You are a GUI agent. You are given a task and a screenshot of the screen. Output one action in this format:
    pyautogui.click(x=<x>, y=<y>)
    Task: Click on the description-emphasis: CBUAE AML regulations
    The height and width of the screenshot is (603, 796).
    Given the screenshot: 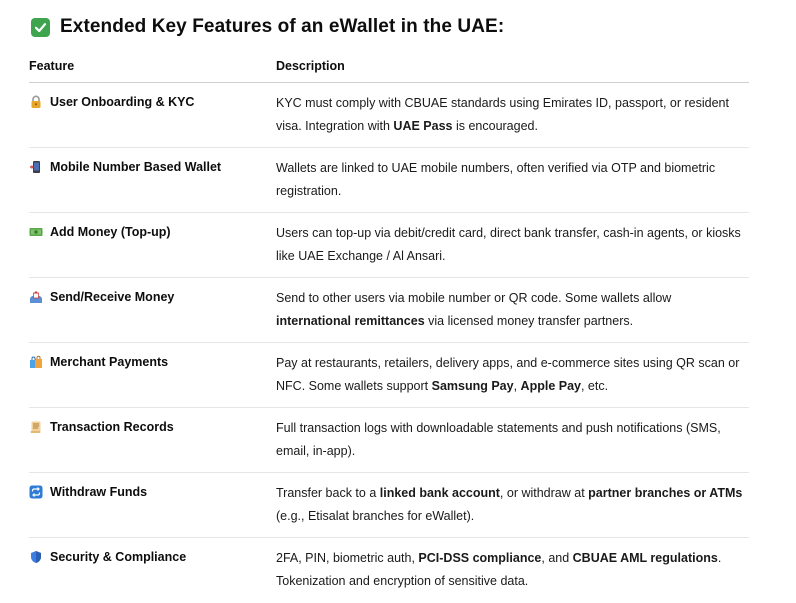 What is the action you would take?
    pyautogui.click(x=645, y=558)
    